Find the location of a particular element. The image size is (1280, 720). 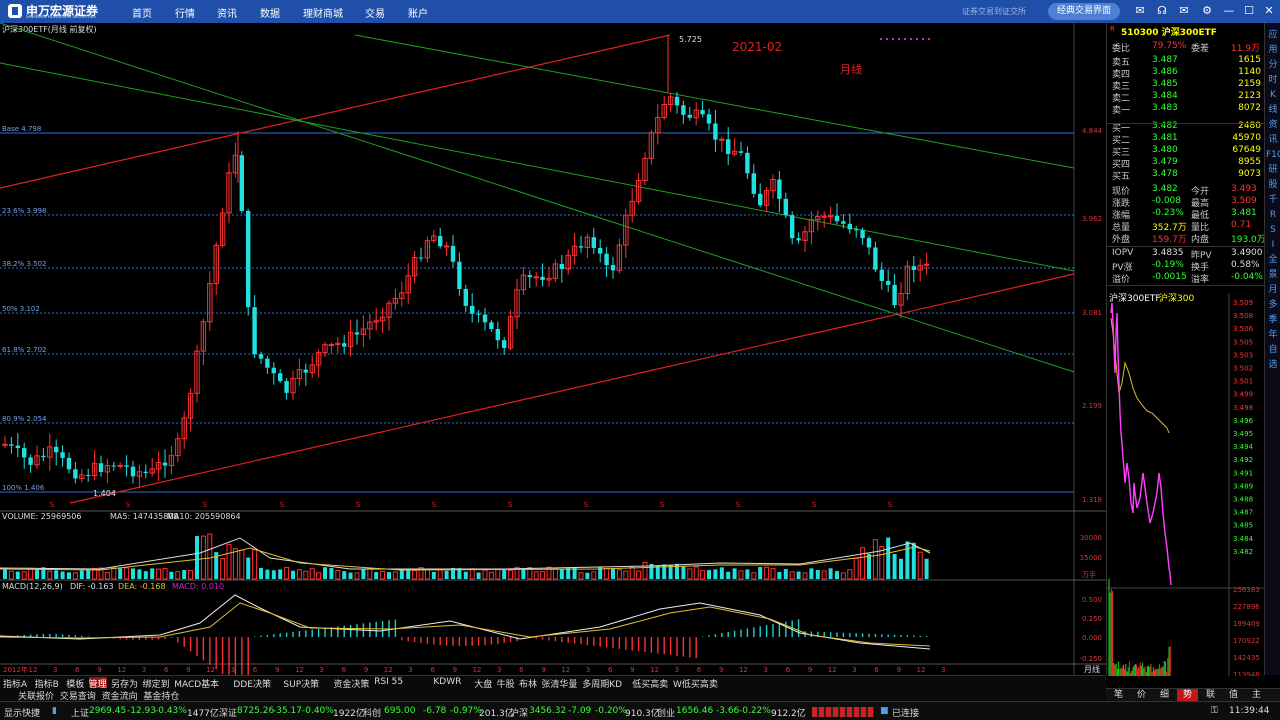

book-price: 3.478 is located at coordinates (1165, 174).